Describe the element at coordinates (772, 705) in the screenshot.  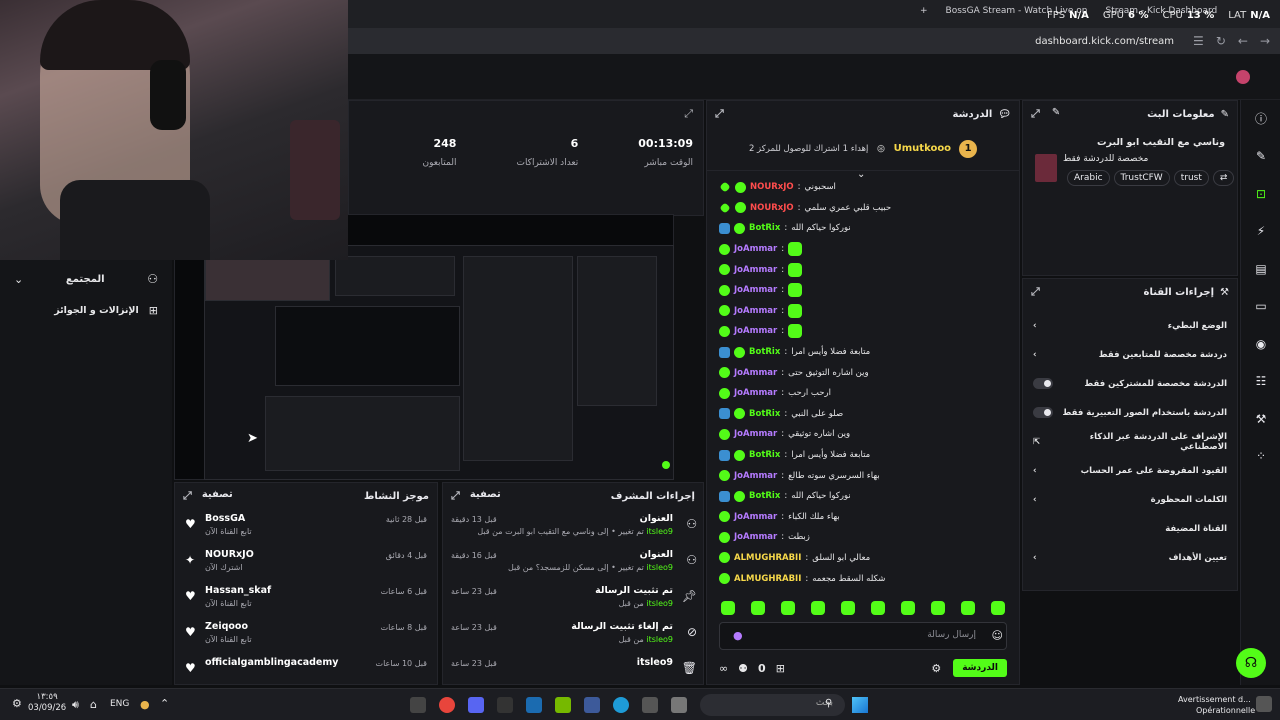
I see `taskbar-search: بحث` at that location.